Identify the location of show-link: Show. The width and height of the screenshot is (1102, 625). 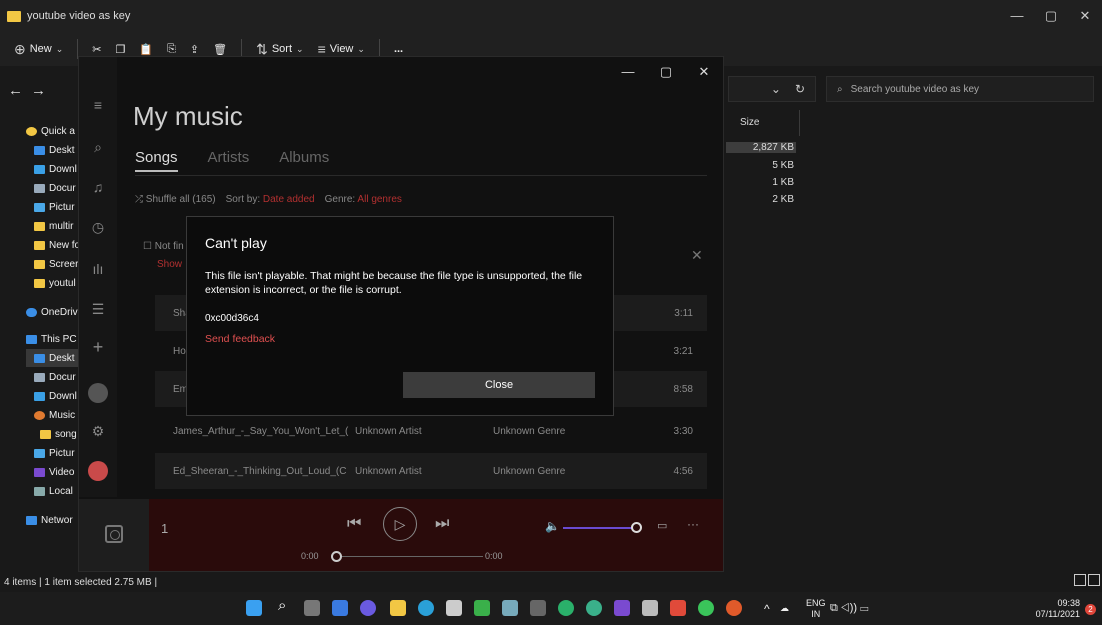
(169, 264).